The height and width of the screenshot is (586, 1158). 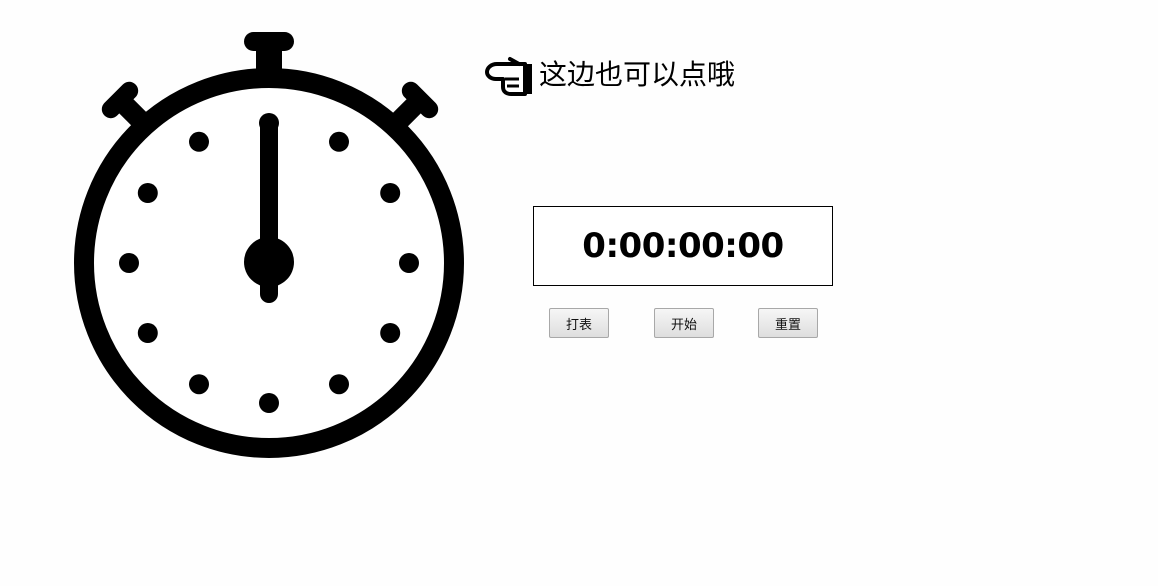 I want to click on reset-button: 重置, so click(x=788, y=323).